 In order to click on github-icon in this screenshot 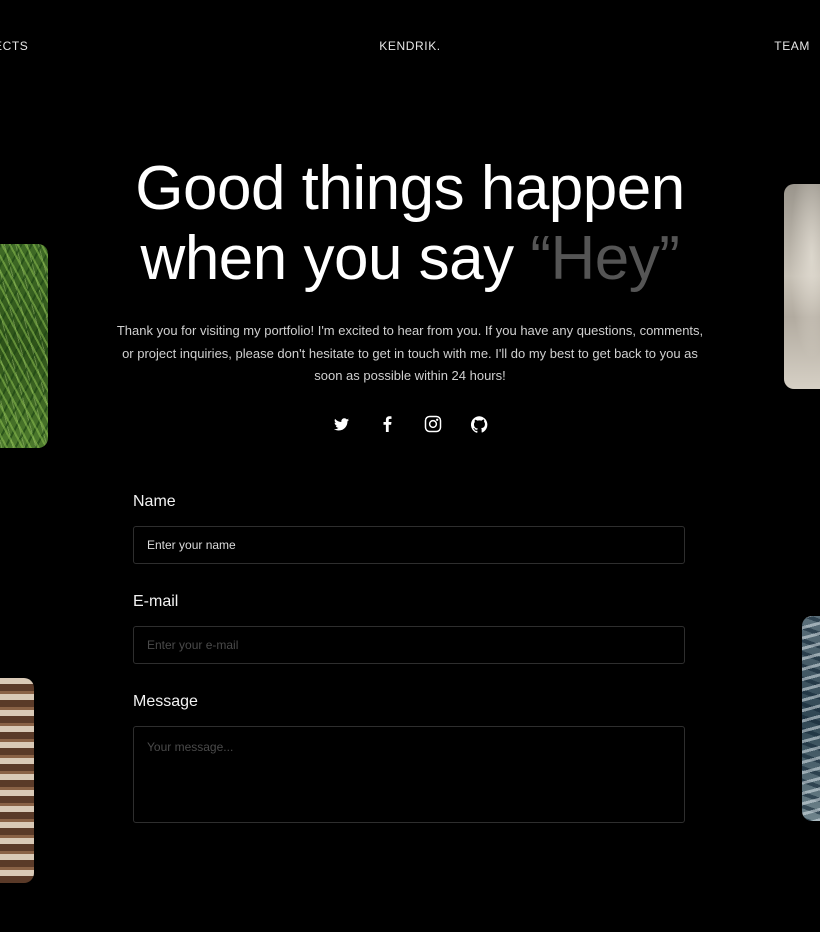, I will do `click(479, 424)`.